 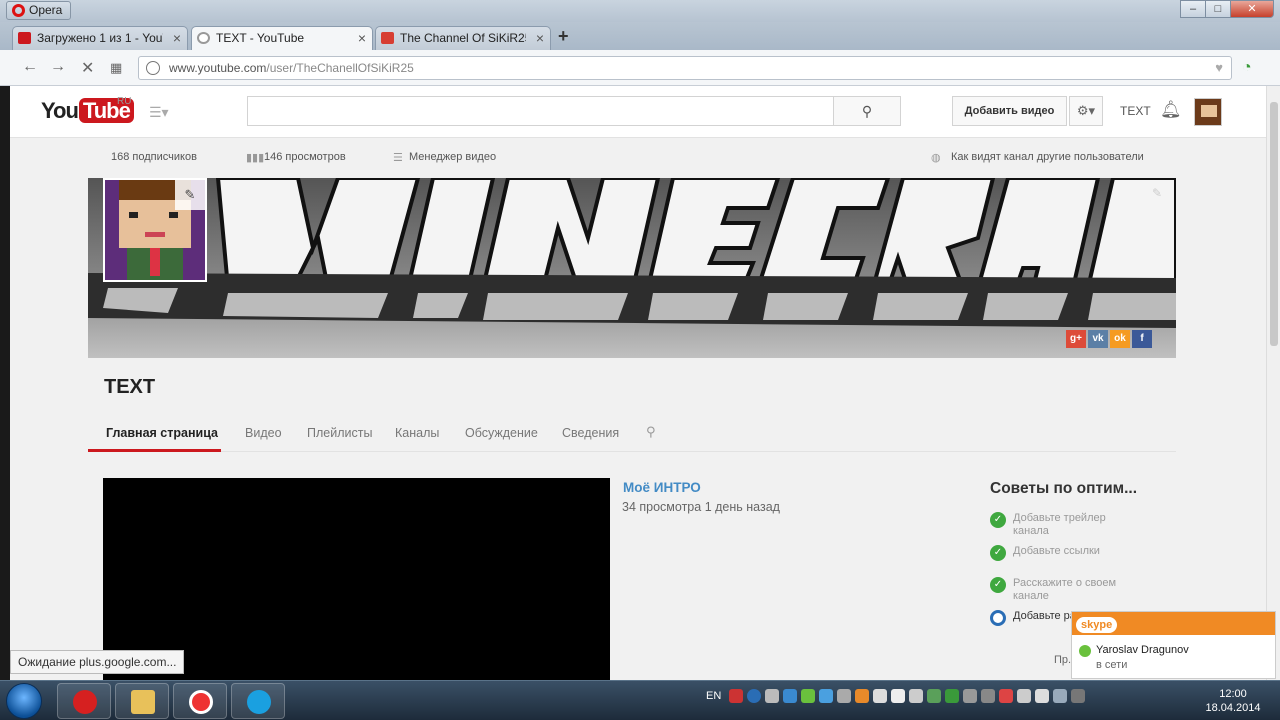 I want to click on new-tab-button: +, so click(x=563, y=36).